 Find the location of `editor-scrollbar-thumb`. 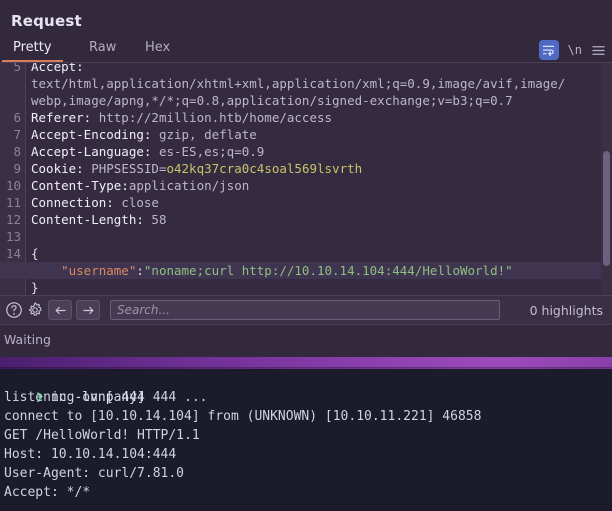

editor-scrollbar-thumb is located at coordinates (606, 208).